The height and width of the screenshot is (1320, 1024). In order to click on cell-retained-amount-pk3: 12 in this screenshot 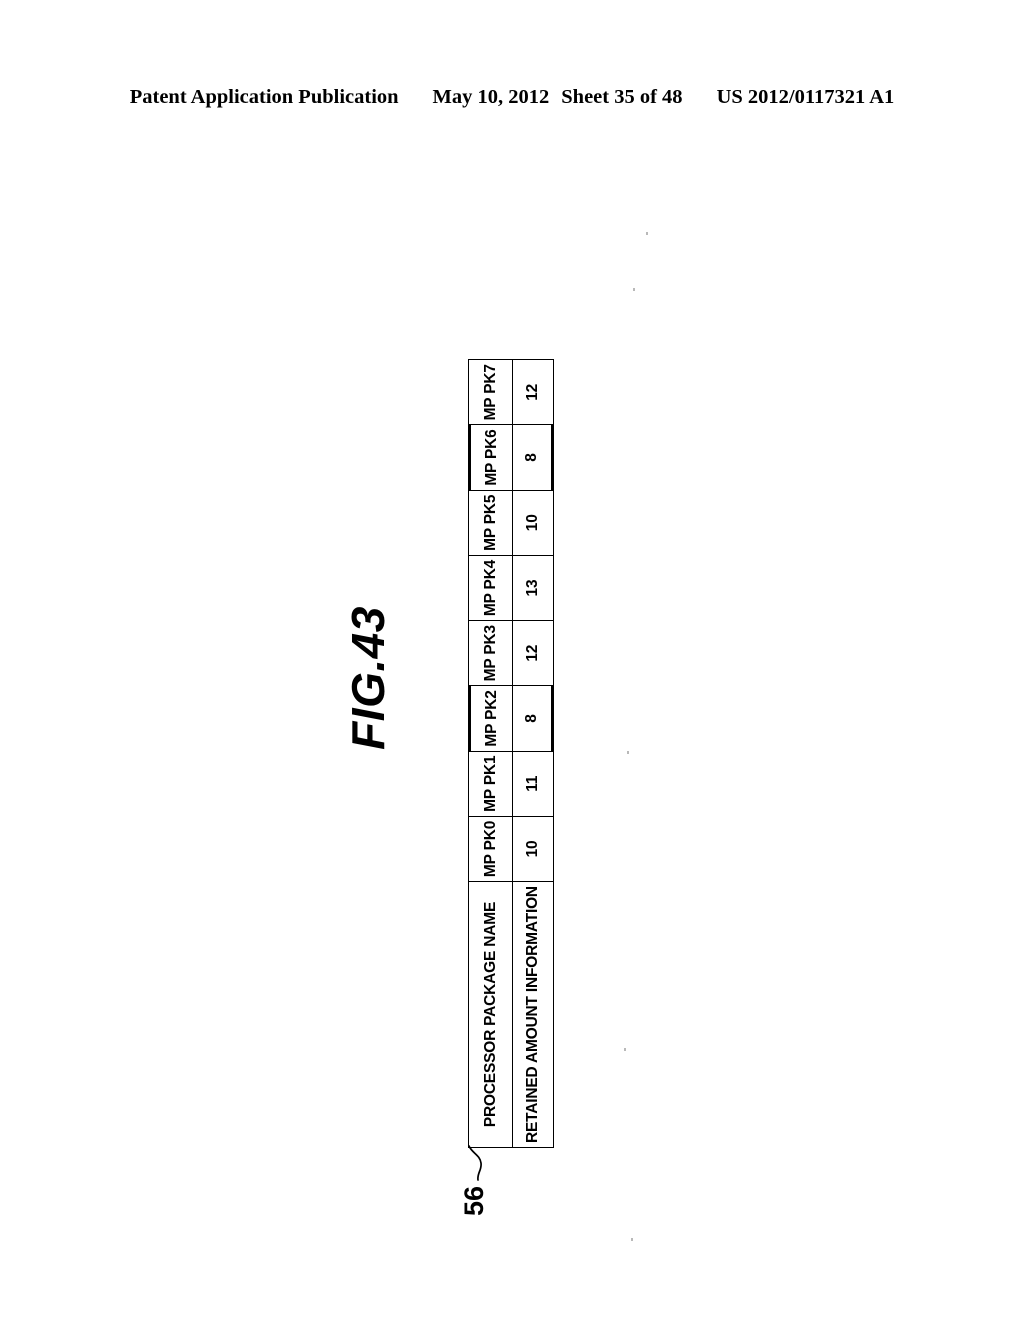, I will do `click(533, 653)`.